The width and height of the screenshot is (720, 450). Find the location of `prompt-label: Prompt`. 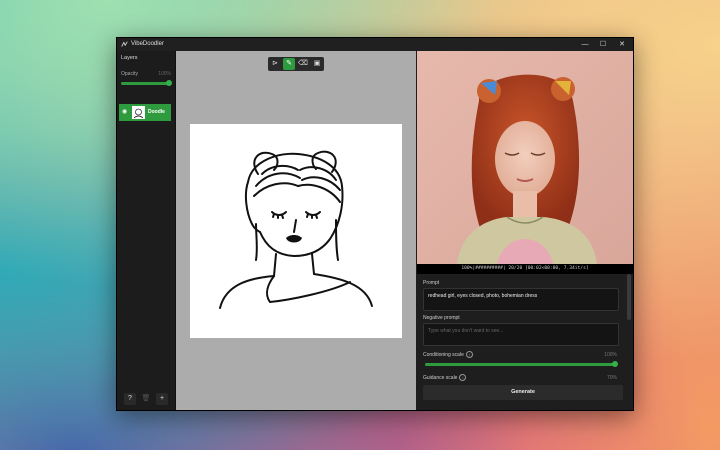

prompt-label: Prompt is located at coordinates (431, 283).